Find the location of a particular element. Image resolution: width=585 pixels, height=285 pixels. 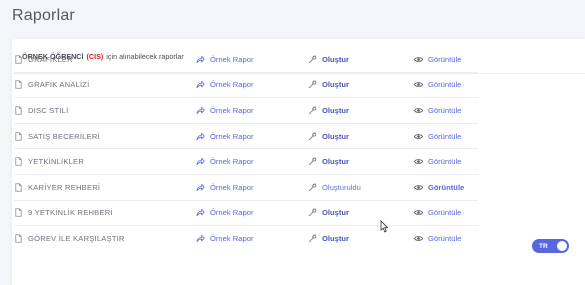

report-name-label: GRAFİK ANALİZİ is located at coordinates (59, 85).